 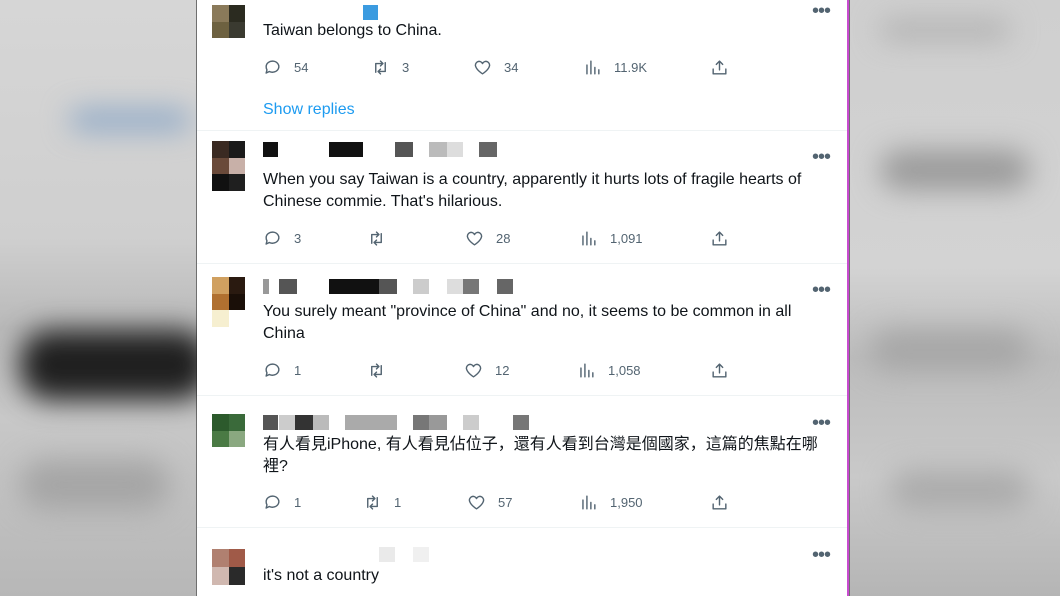 I want to click on like-button: 57, so click(x=489, y=502).